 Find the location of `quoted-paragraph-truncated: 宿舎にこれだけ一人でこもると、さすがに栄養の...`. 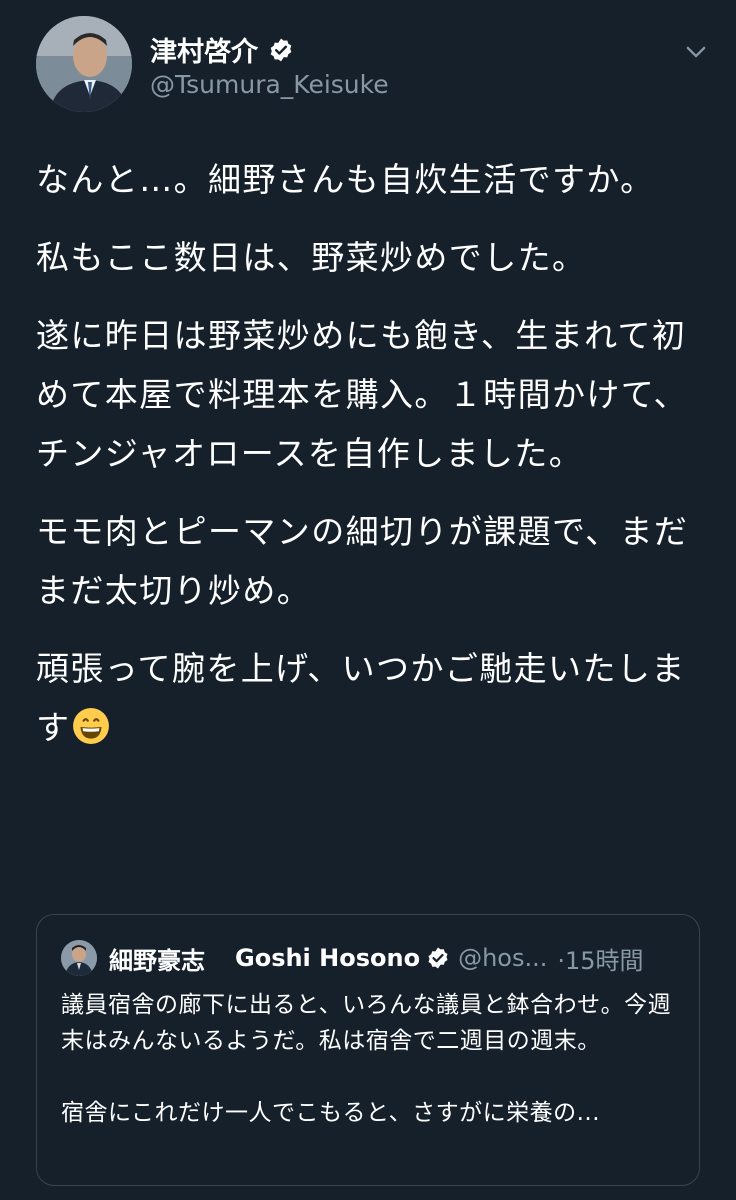

quoted-paragraph-truncated: 宿舎にこれだけ一人でこもると、さすがに栄養の... is located at coordinates (331, 1113).